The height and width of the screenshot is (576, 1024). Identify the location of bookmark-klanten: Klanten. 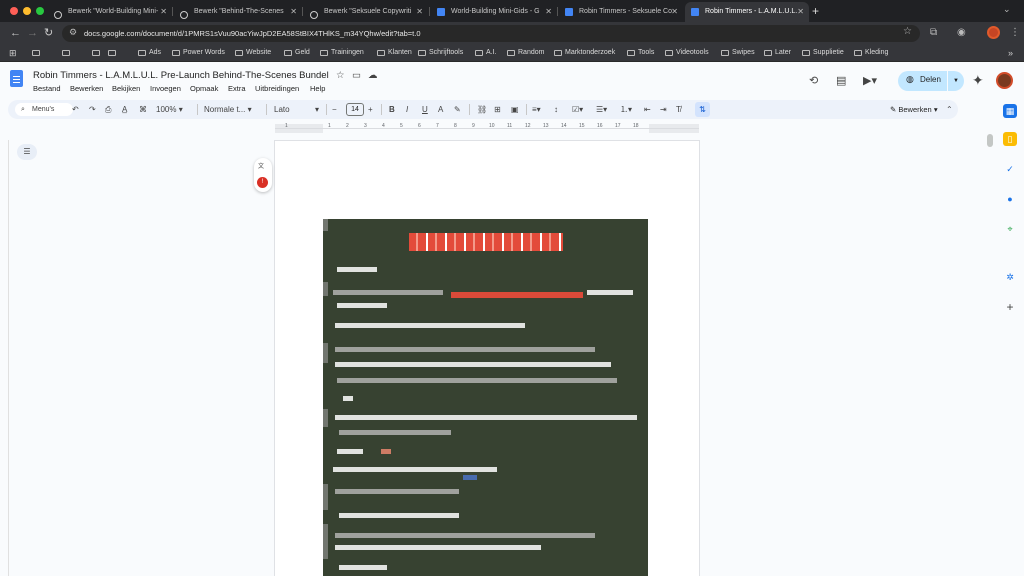
(394, 53).